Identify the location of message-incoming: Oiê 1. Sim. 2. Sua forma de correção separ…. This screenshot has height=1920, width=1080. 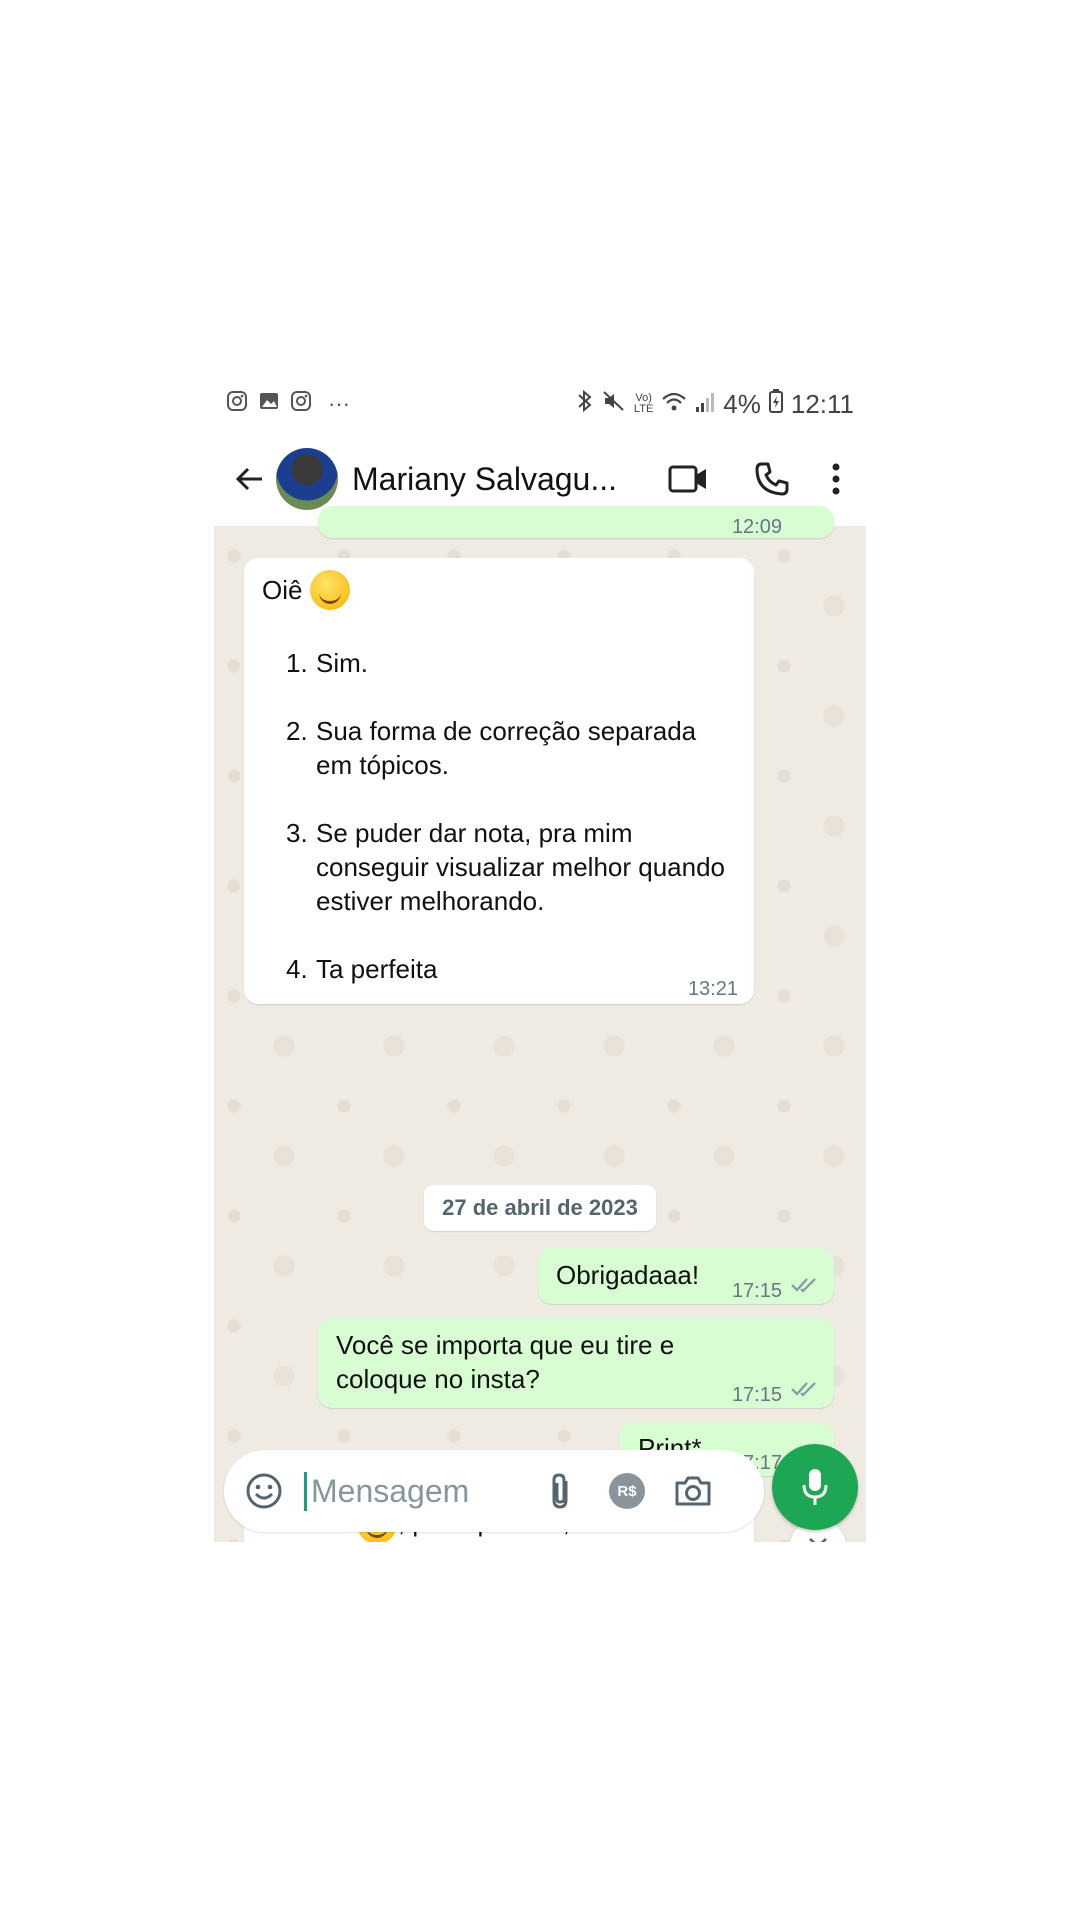
(499, 781).